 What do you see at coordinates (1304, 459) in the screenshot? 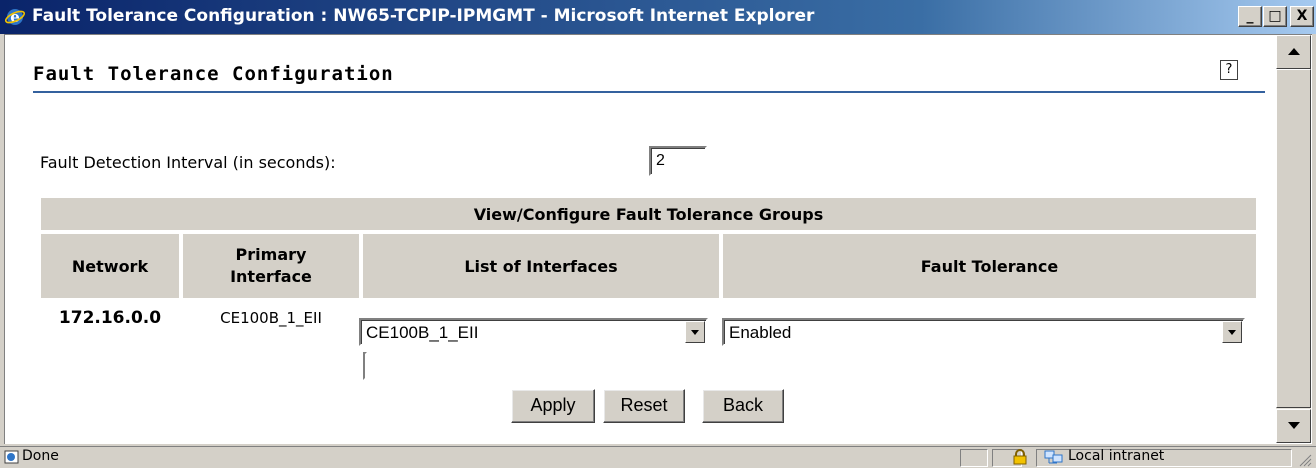
I see `resize-grip-icon` at bounding box center [1304, 459].